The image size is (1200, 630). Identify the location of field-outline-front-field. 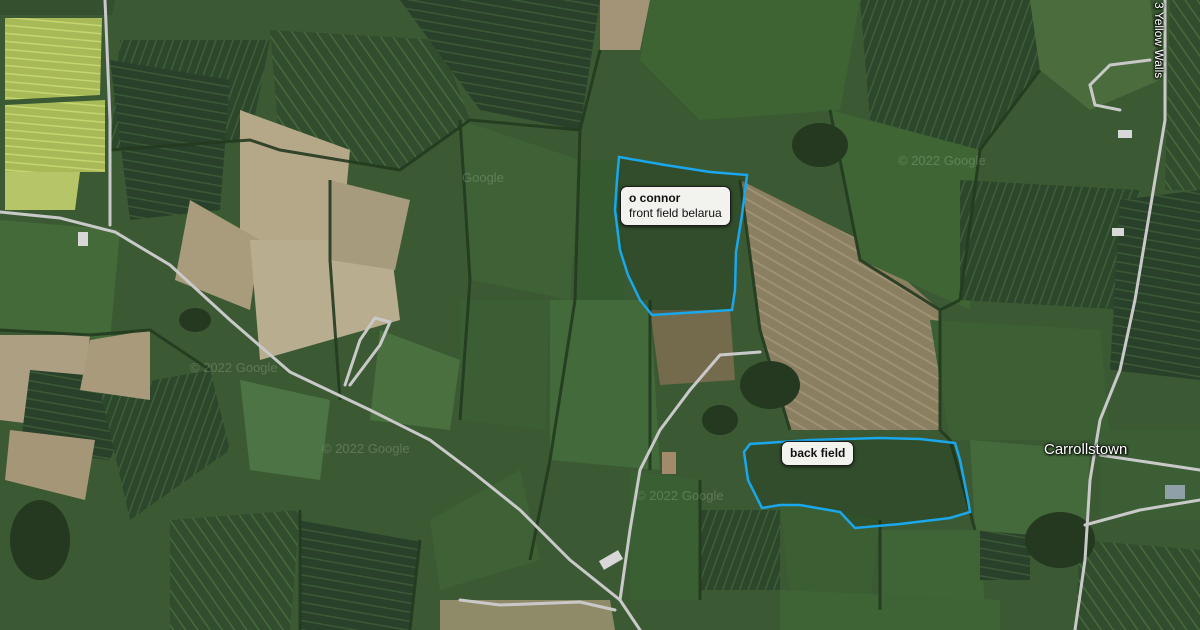
(681, 236).